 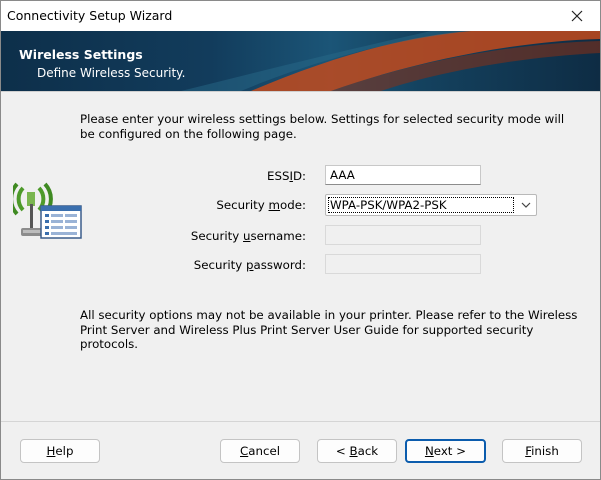 What do you see at coordinates (260, 451) in the screenshot?
I see `cancel-button: Cancel` at bounding box center [260, 451].